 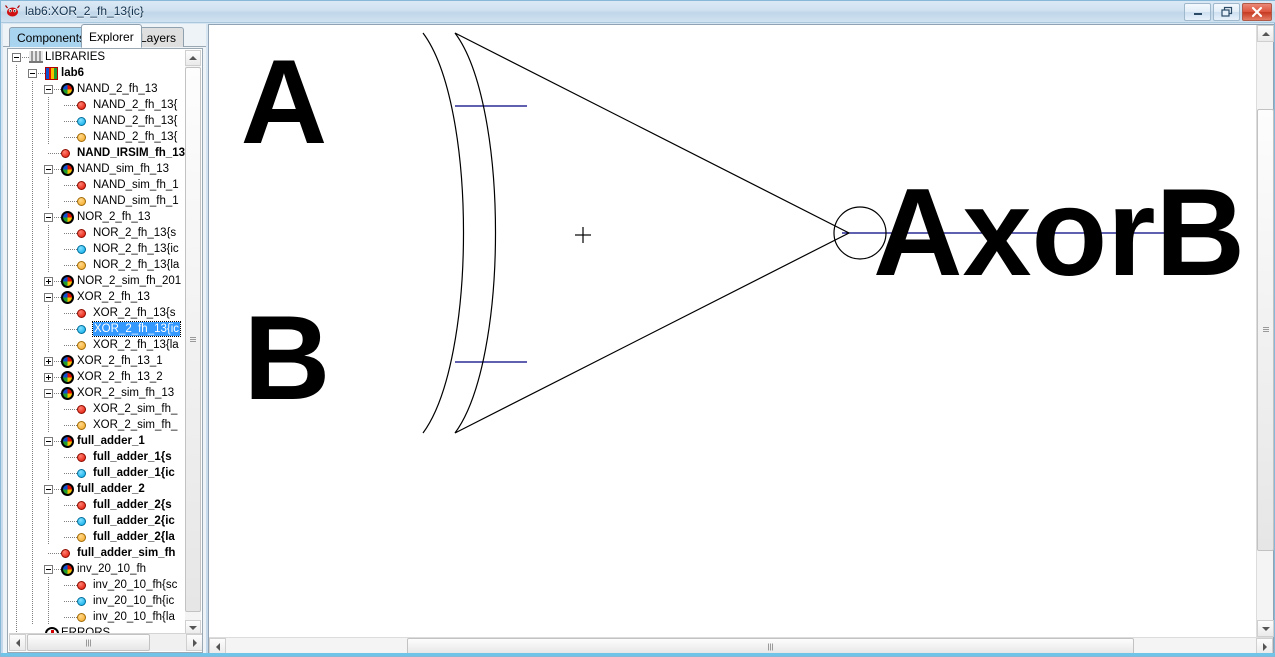 What do you see at coordinates (98, 537) in the screenshot?
I see `tree-item: full_adder_2{la` at bounding box center [98, 537].